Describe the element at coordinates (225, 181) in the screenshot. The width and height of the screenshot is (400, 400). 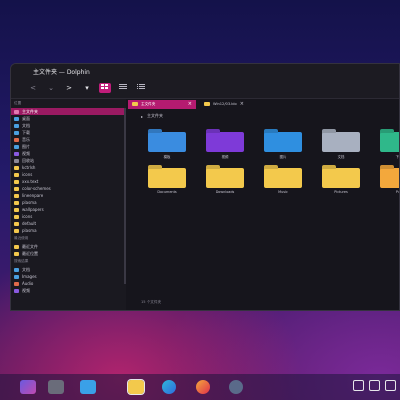
I see `file-item: Downloads` at that location.